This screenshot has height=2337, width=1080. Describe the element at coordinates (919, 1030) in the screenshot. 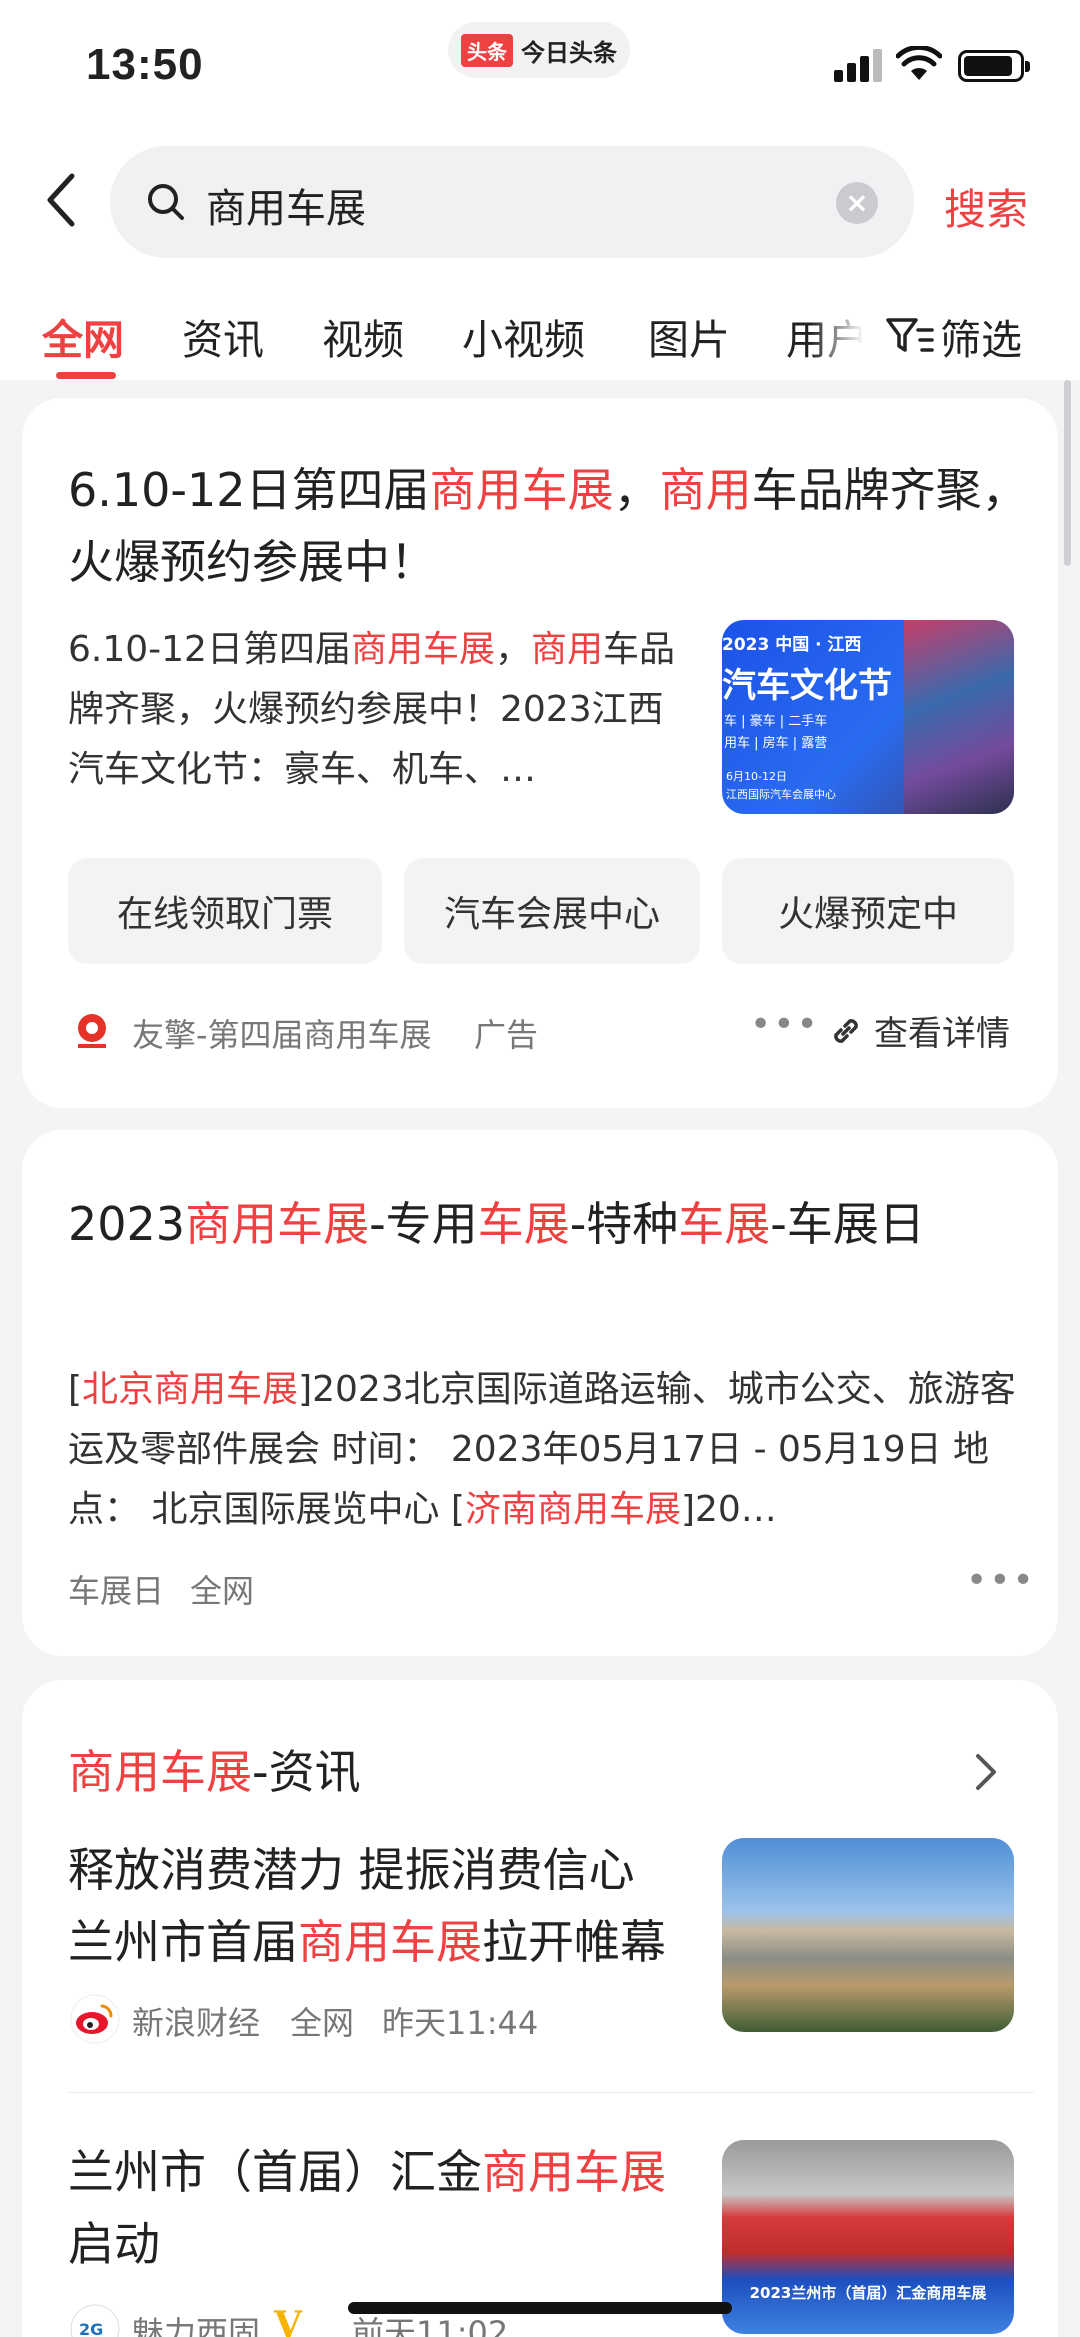

I see `view-details-link: 查看详情` at that location.